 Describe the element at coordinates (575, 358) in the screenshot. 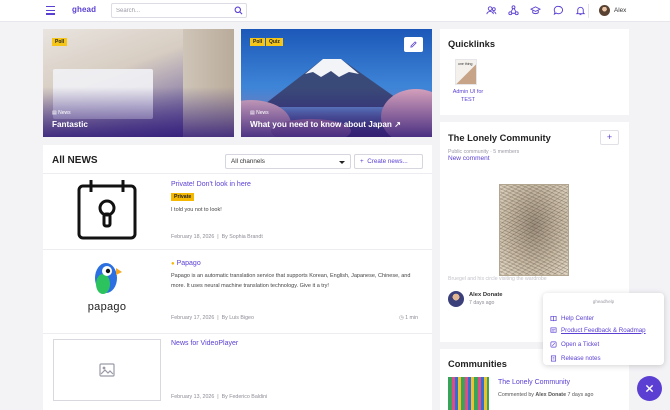

I see `release-notes-link: Release notes` at that location.